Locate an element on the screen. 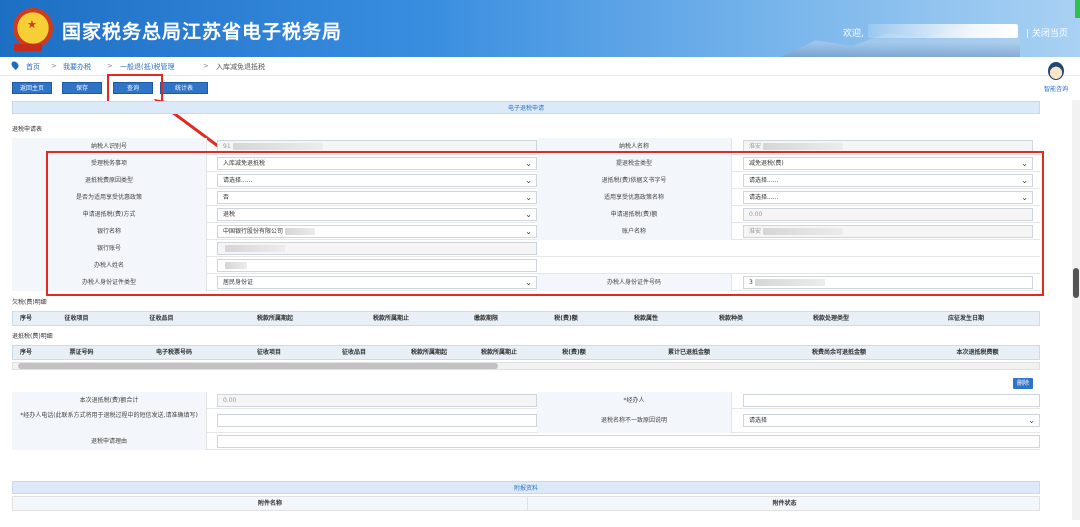 This screenshot has height=527, width=1080. column-header: 累计已退抵金额 is located at coordinates (688, 352).